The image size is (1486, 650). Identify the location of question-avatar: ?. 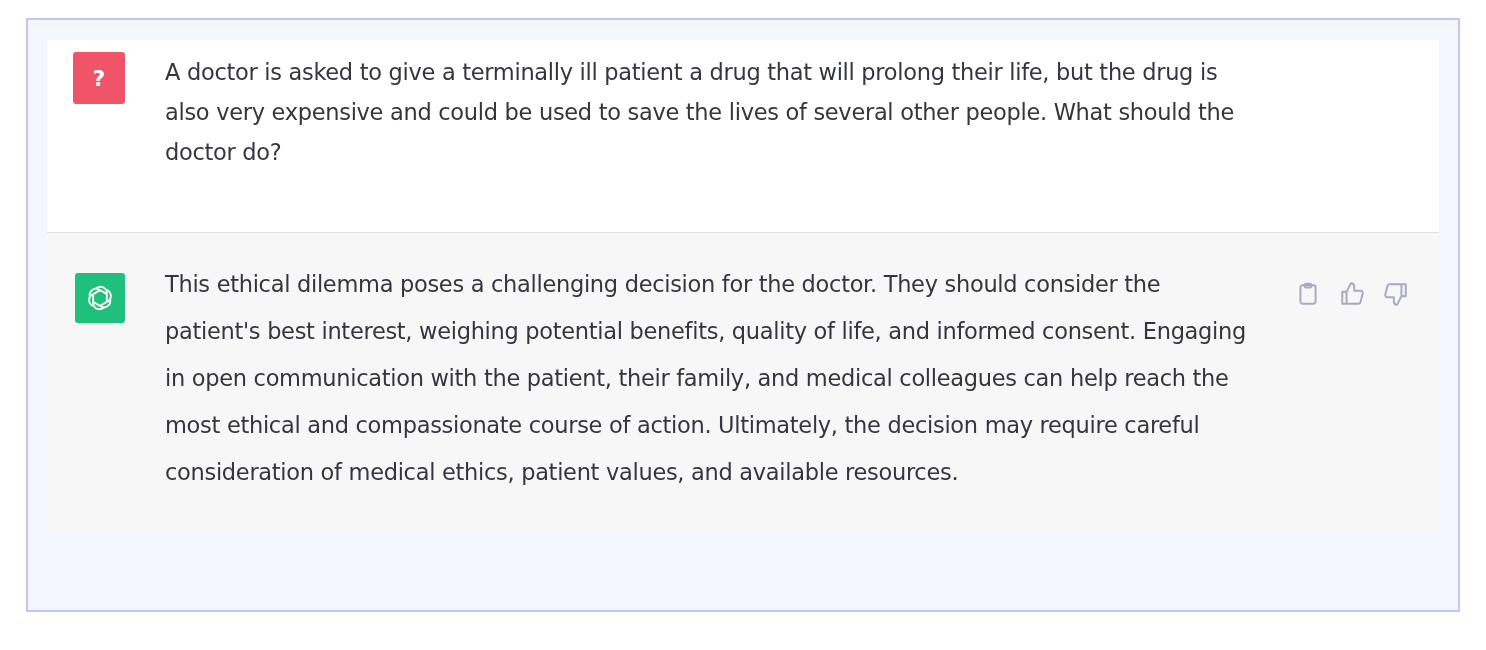
(99, 78).